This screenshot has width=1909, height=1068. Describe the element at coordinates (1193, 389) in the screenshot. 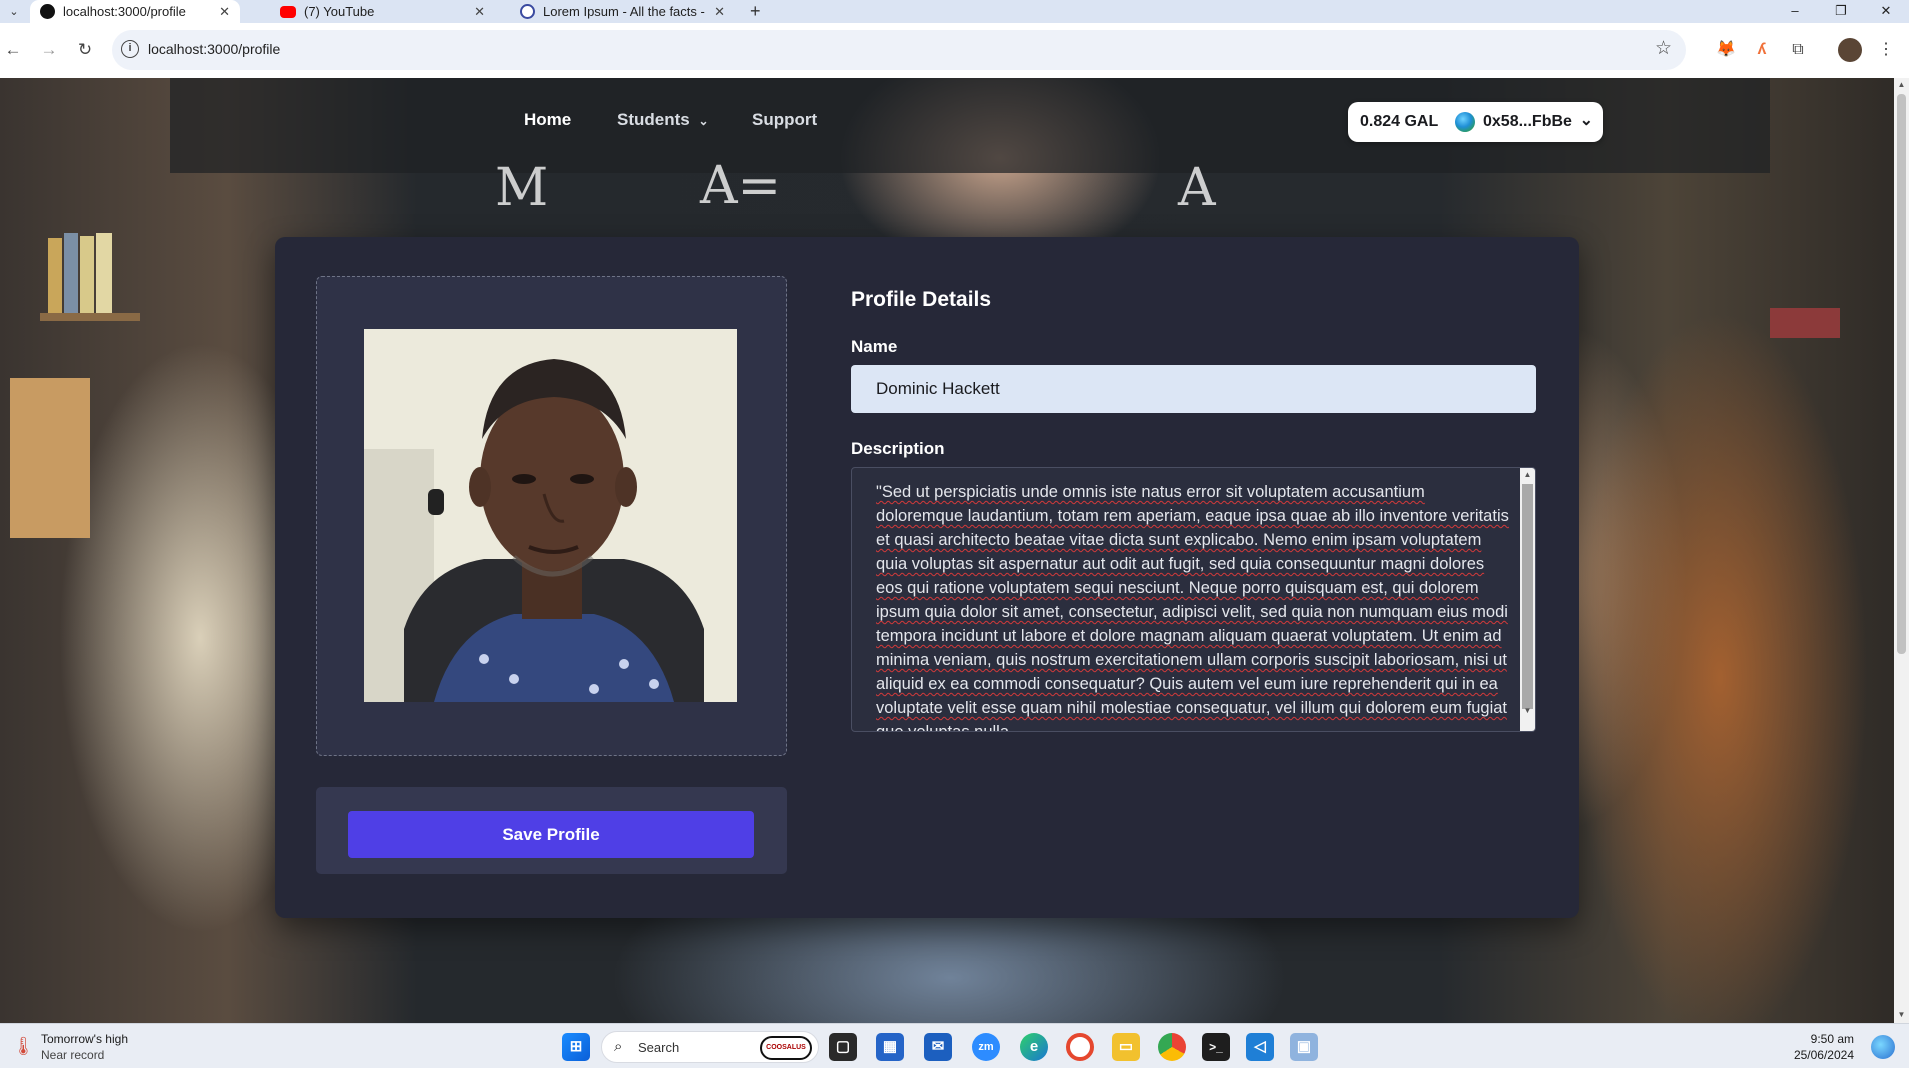

I see `name-input: Dominic Hackett` at that location.